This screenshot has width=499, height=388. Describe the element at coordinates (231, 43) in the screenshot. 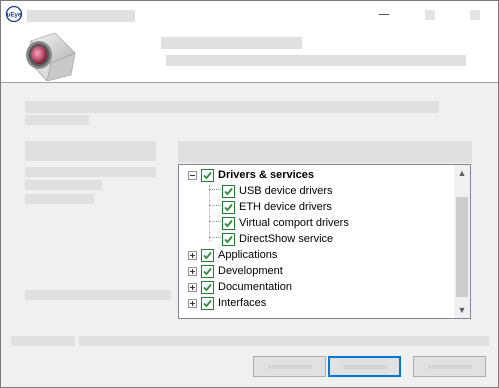

I see `header-title` at that location.